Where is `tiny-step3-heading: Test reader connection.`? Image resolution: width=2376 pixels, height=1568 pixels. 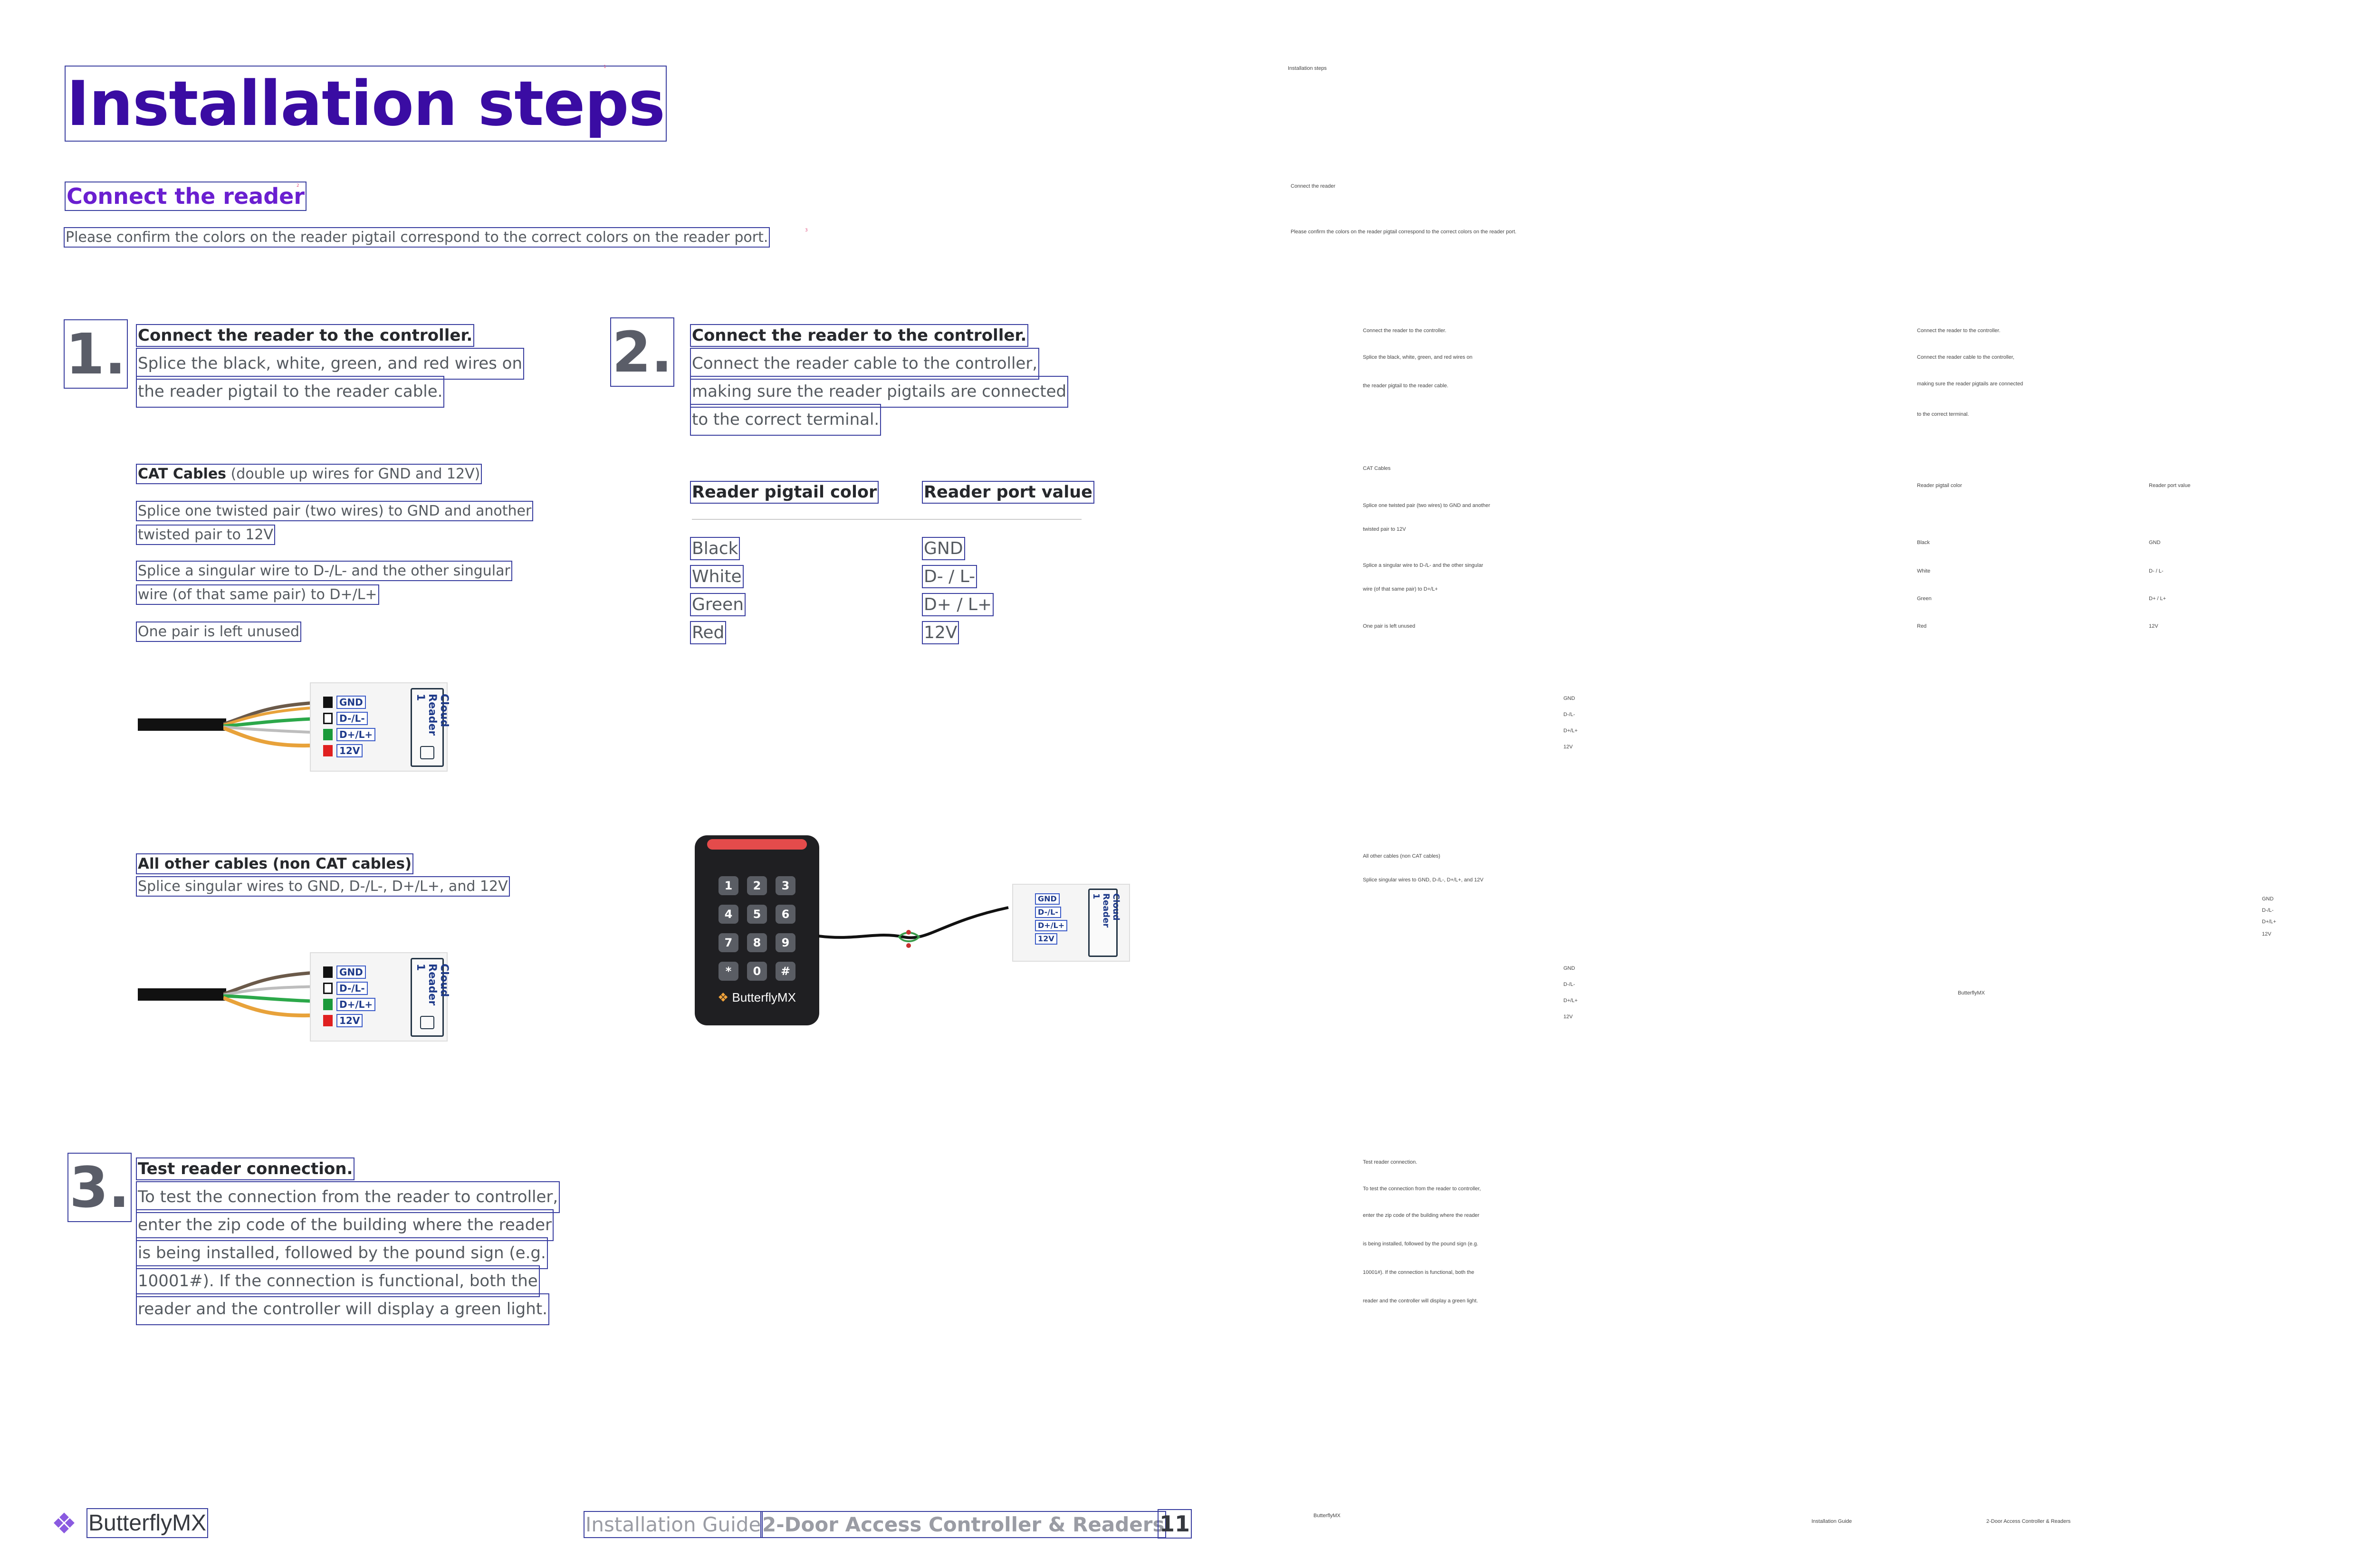 tiny-step3-heading: Test reader connection. is located at coordinates (1390, 1162).